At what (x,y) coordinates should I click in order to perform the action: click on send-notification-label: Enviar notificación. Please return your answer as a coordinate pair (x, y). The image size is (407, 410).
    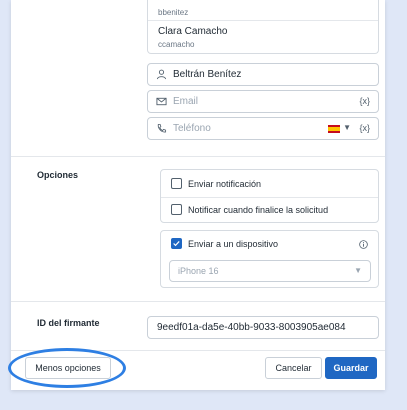
    Looking at the image, I should click on (224, 184).